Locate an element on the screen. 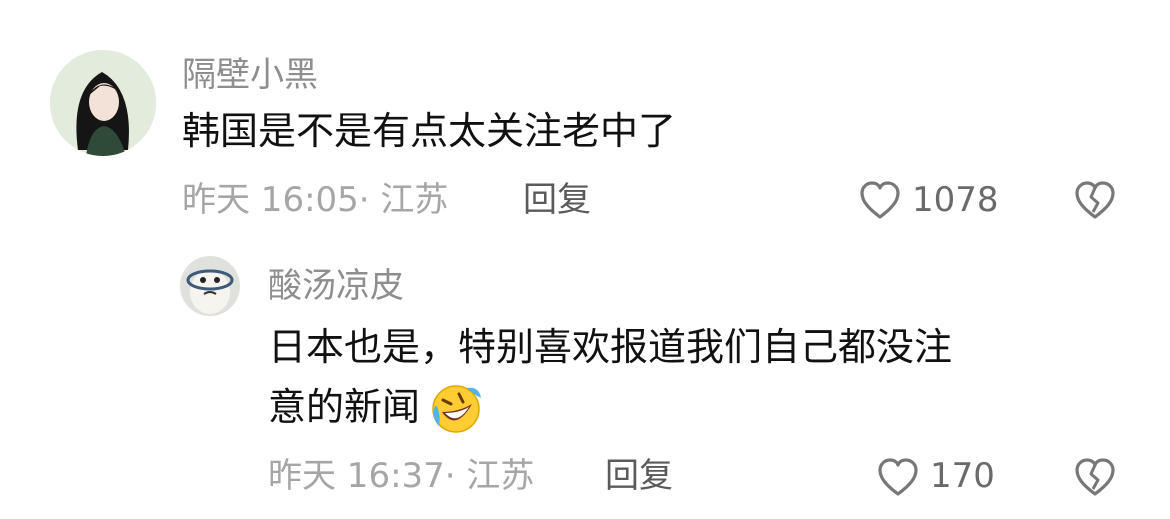  like-count: 1078 is located at coordinates (955, 200).